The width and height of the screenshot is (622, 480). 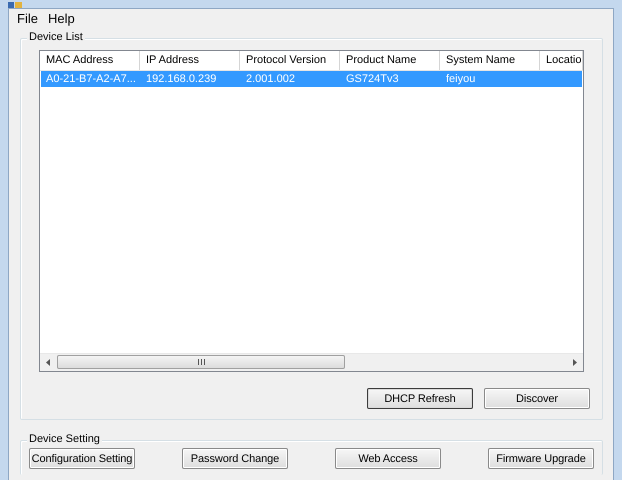 What do you see at coordinates (372, 79) in the screenshot?
I see `table-cell-text: GS724Tv3` at bounding box center [372, 79].